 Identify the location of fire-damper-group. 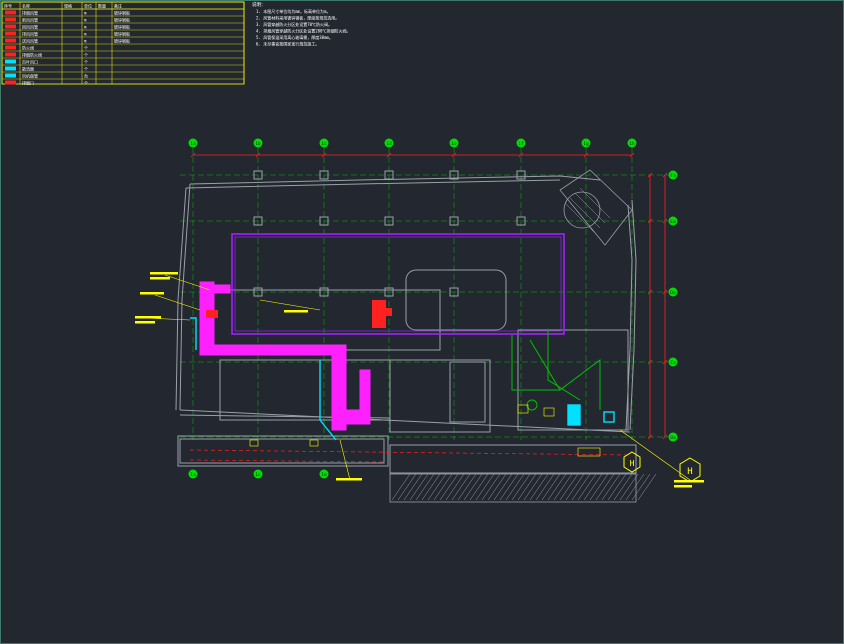
(299, 314).